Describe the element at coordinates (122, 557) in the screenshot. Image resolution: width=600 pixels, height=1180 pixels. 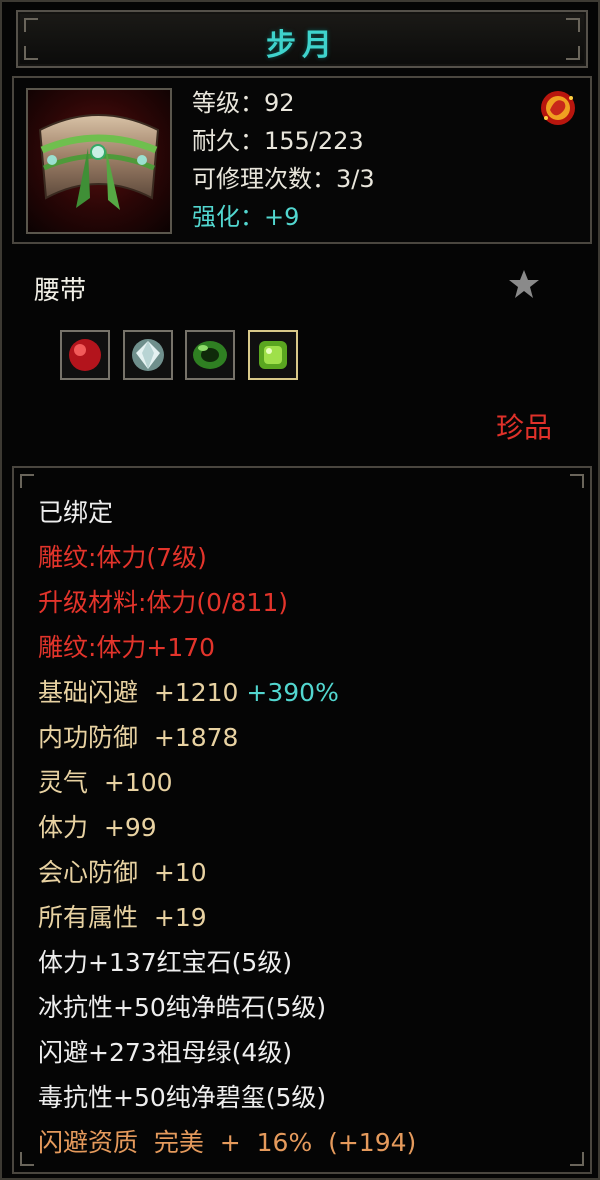
I see `engrave-line: 雕纹:体力(7级)` at that location.